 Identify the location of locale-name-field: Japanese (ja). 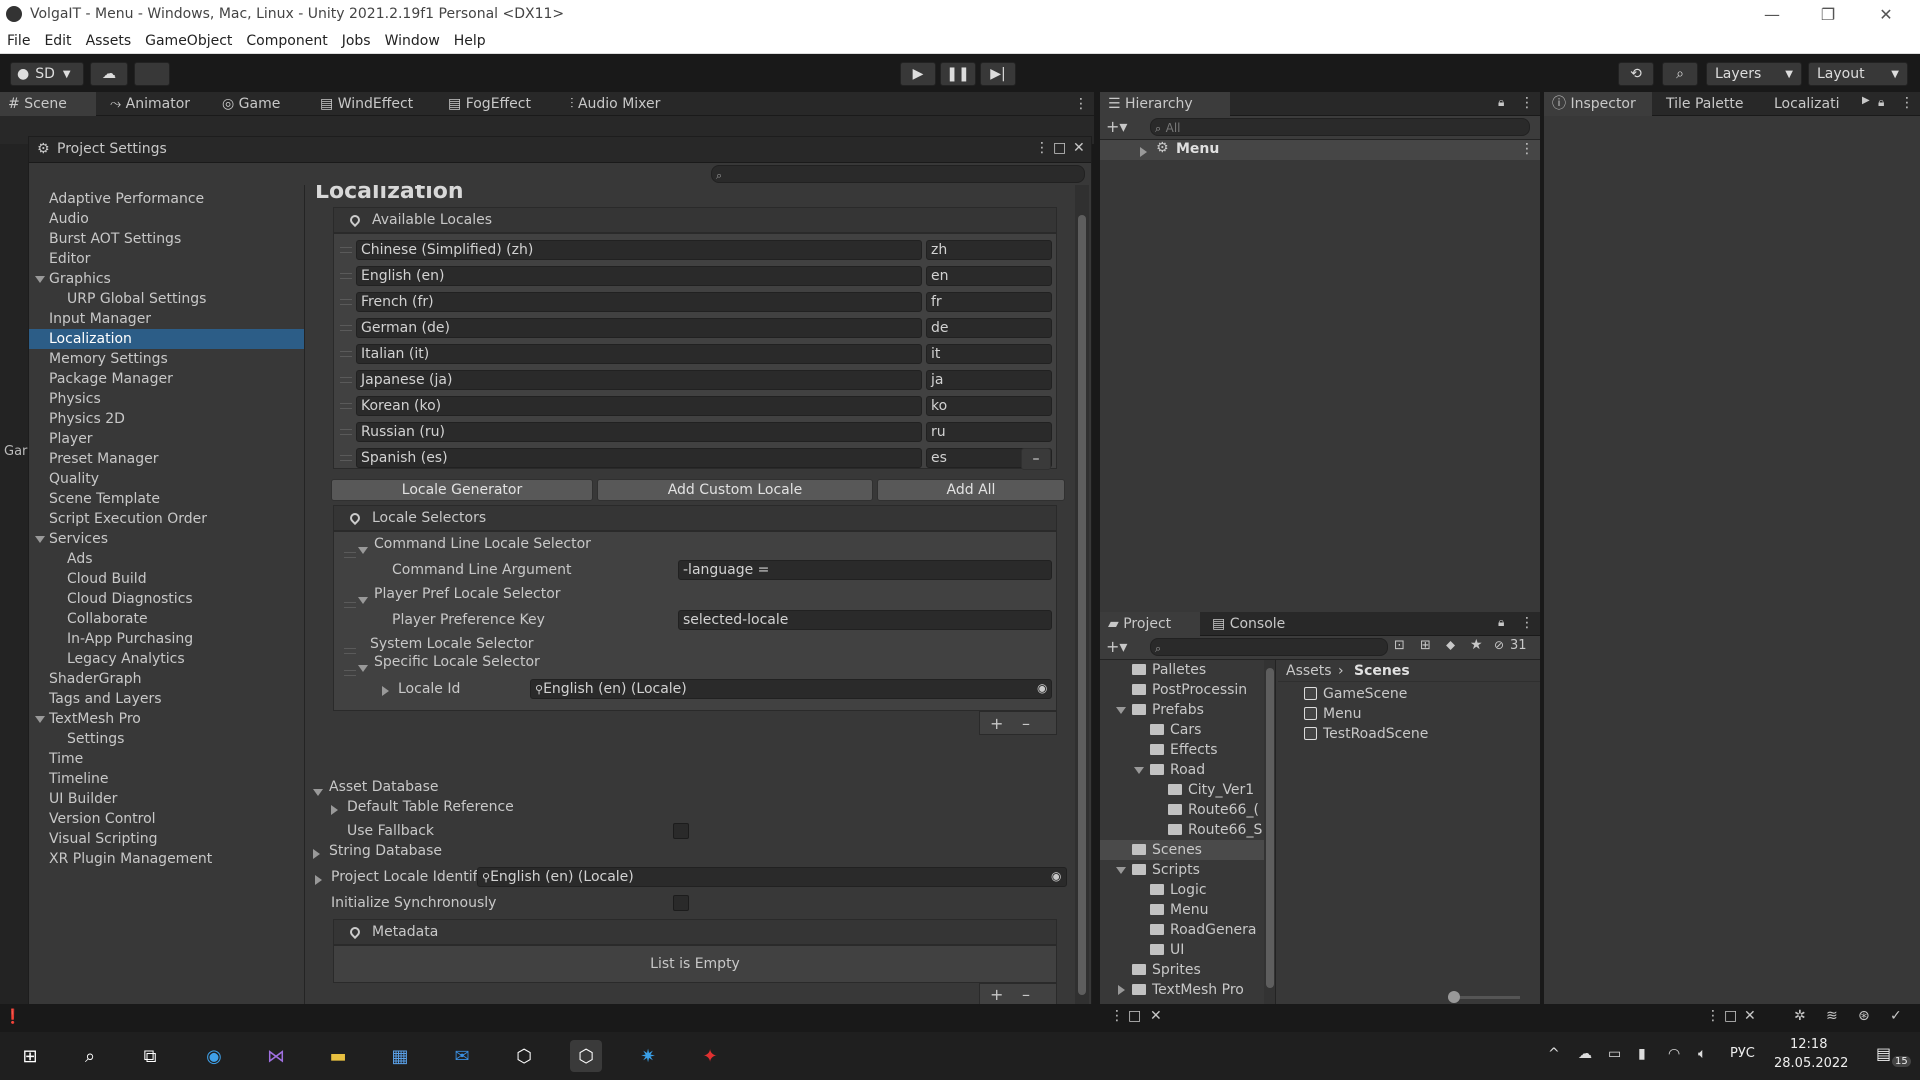
(639, 380).